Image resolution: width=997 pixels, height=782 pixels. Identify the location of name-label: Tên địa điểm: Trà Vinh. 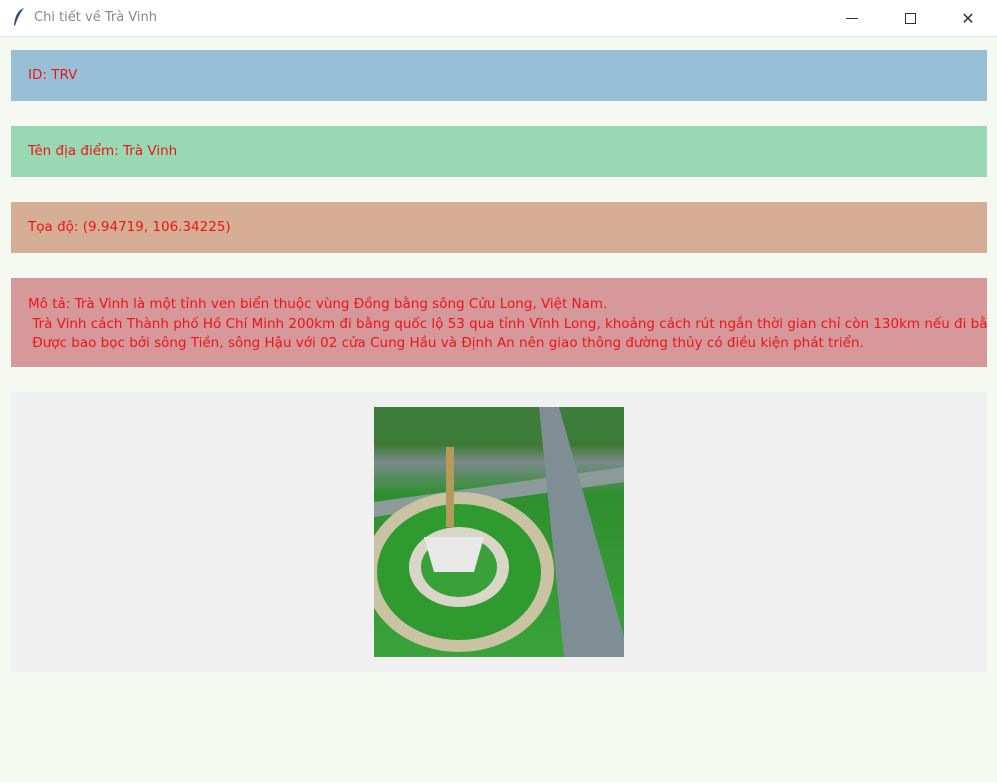
(499, 151).